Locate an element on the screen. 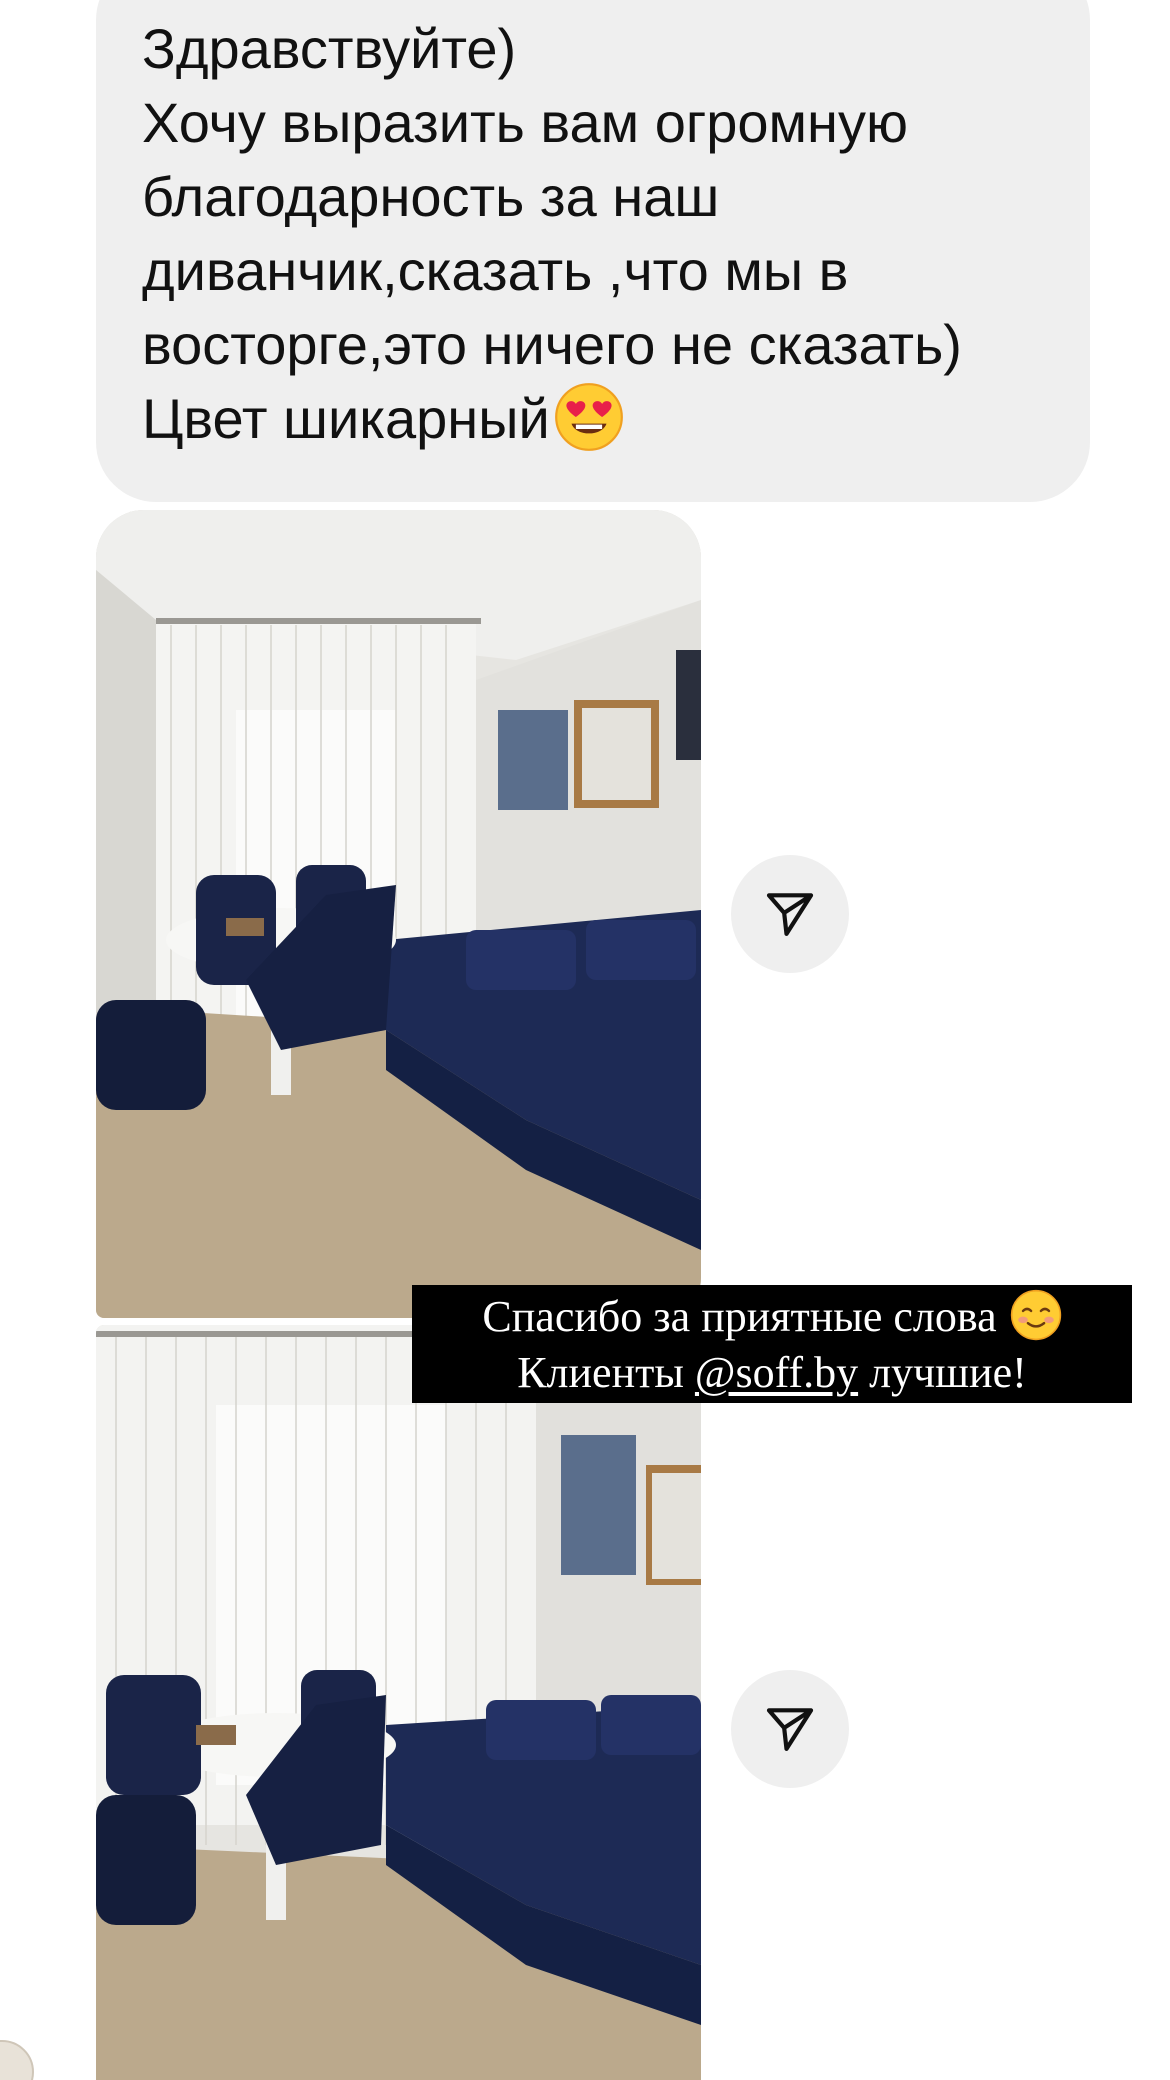 This screenshot has height=2080, width=1170. message-line: восторге,это ничего не сказать) is located at coordinates (552, 344).